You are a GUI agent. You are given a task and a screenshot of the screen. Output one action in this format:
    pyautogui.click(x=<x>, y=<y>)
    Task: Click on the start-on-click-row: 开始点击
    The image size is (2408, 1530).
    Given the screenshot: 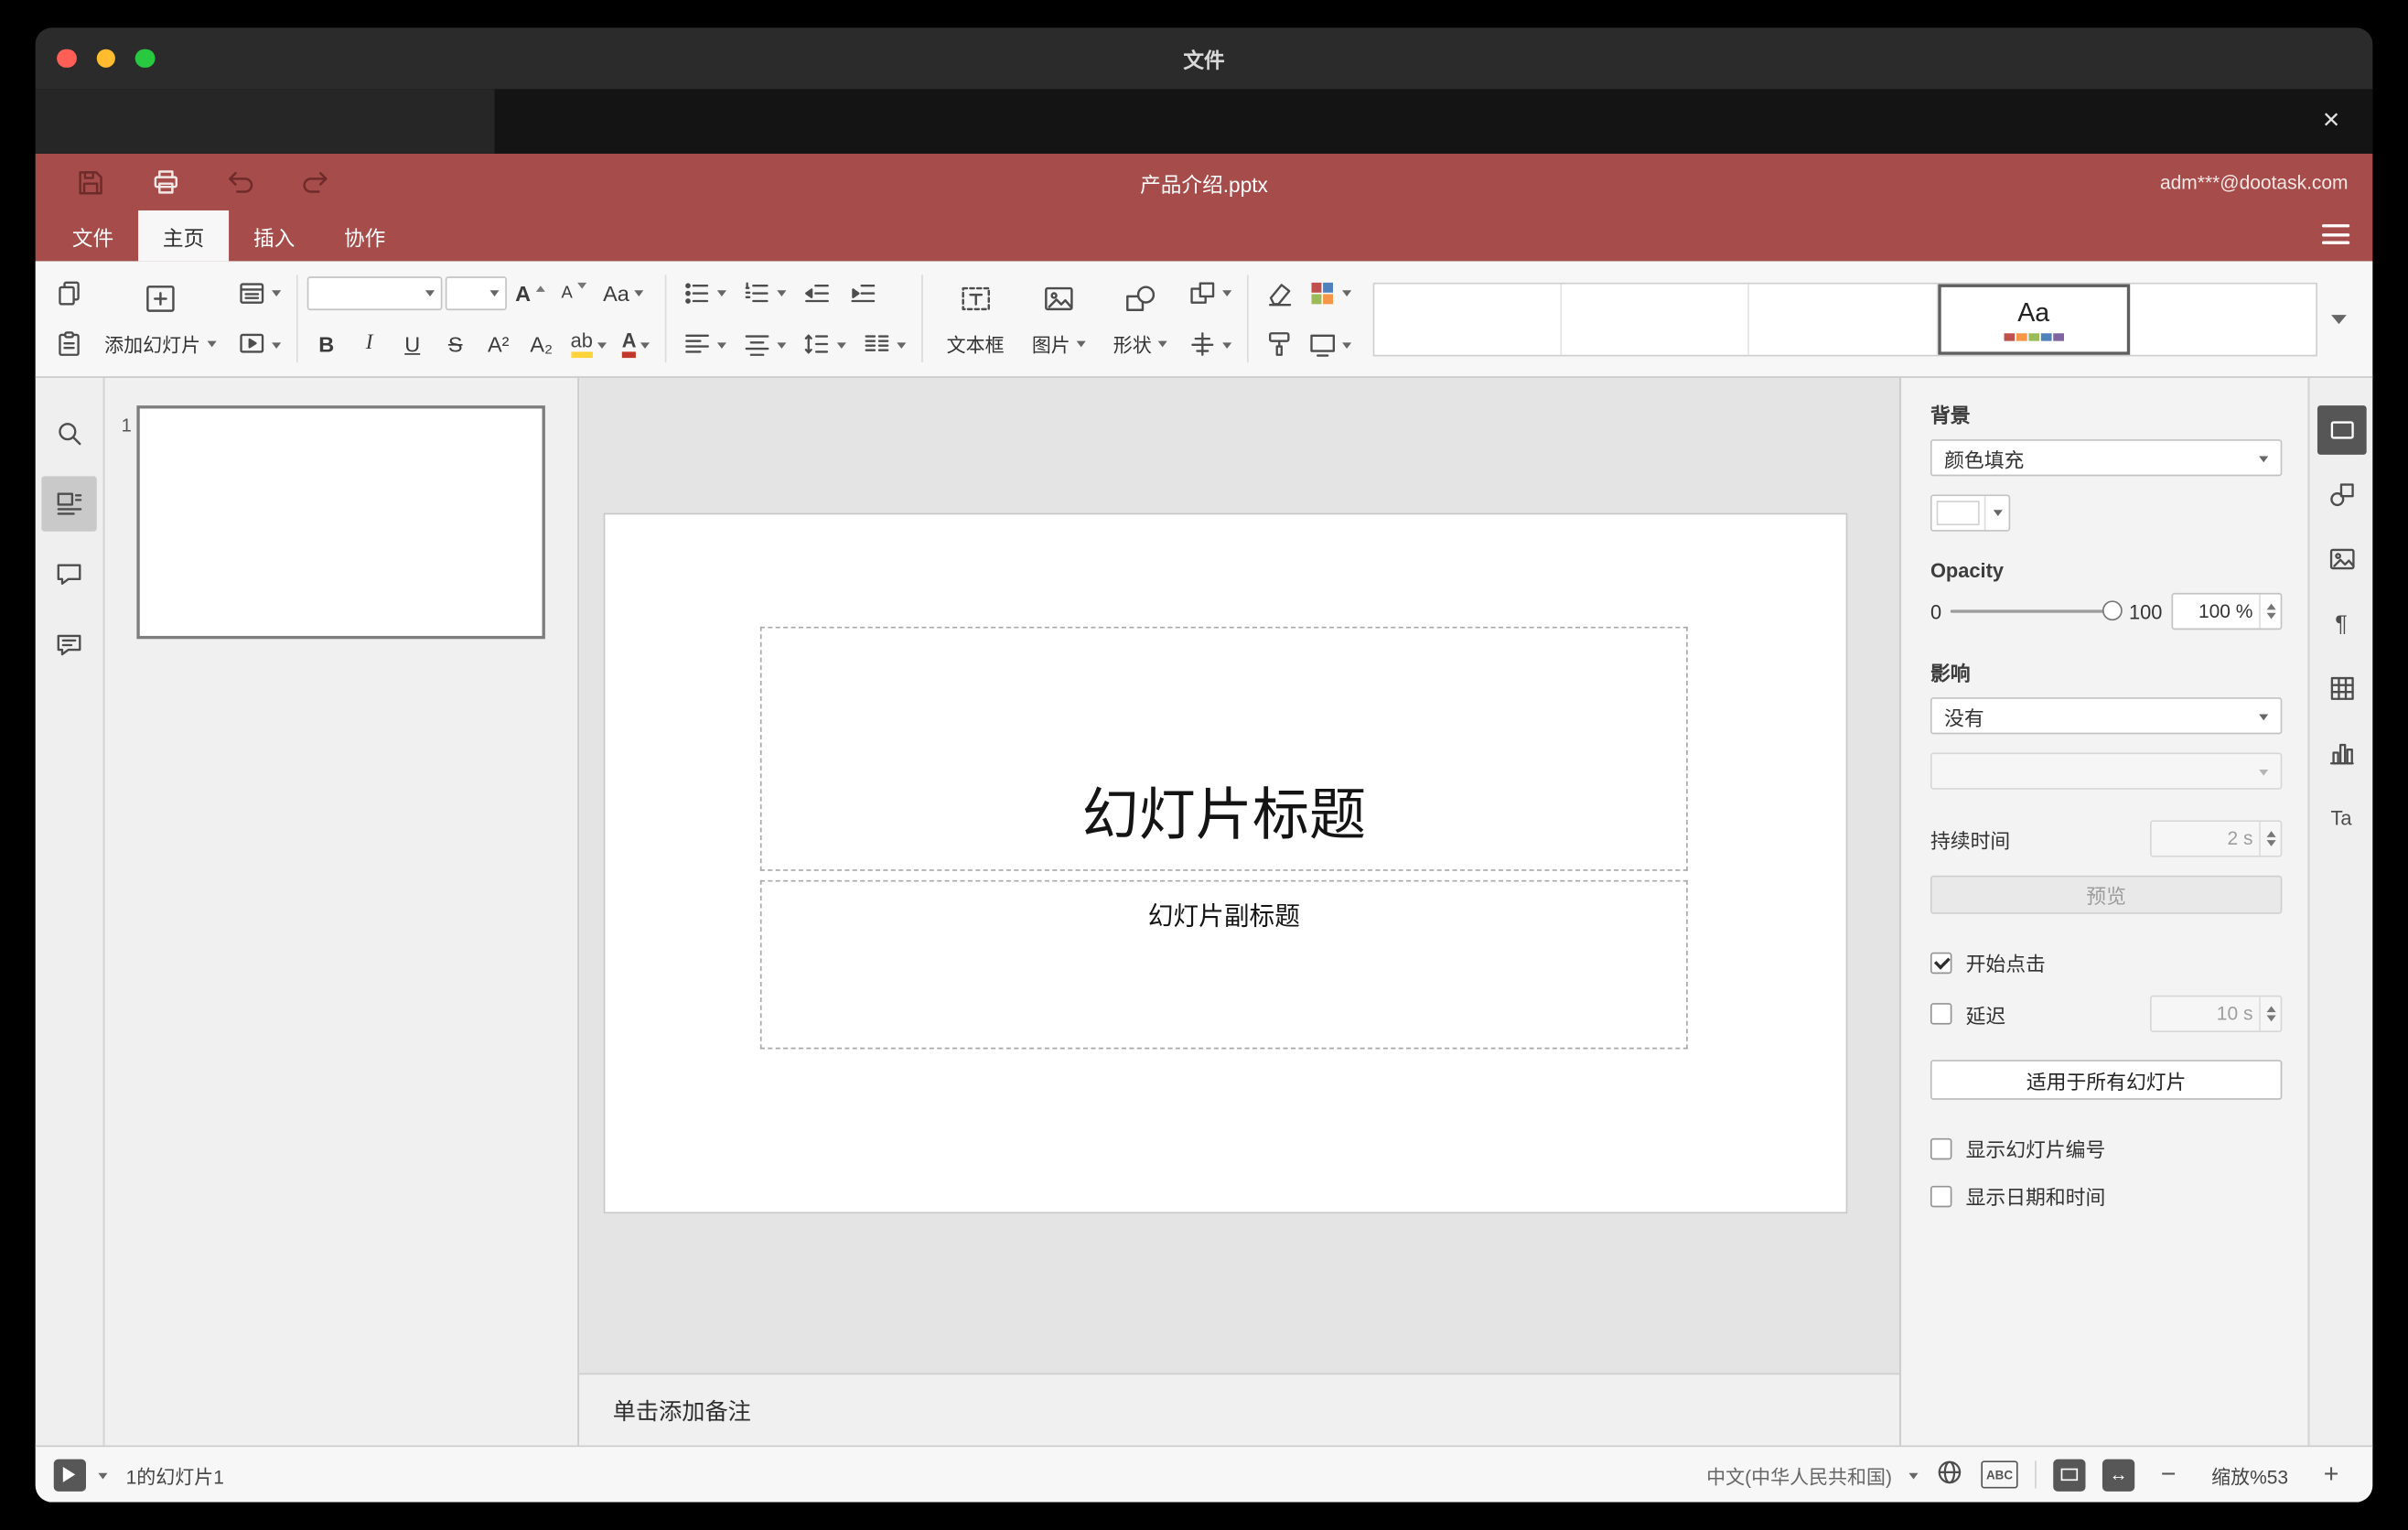 What is the action you would take?
    pyautogui.click(x=2106, y=962)
    